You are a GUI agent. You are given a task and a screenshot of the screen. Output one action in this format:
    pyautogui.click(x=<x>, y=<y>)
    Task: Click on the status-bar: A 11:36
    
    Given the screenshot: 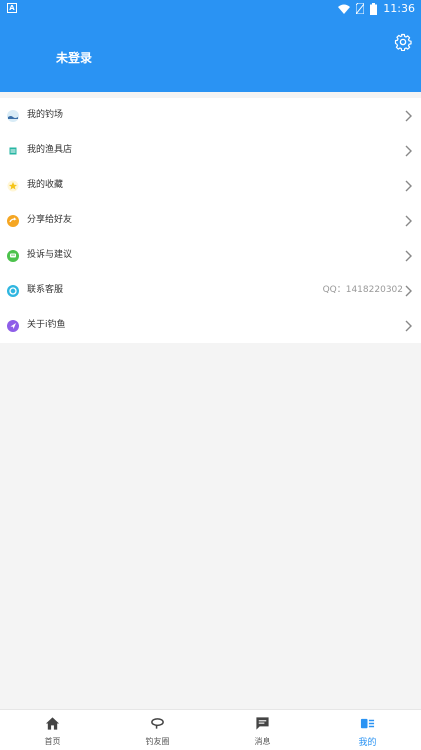 What is the action you would take?
    pyautogui.click(x=210, y=8)
    